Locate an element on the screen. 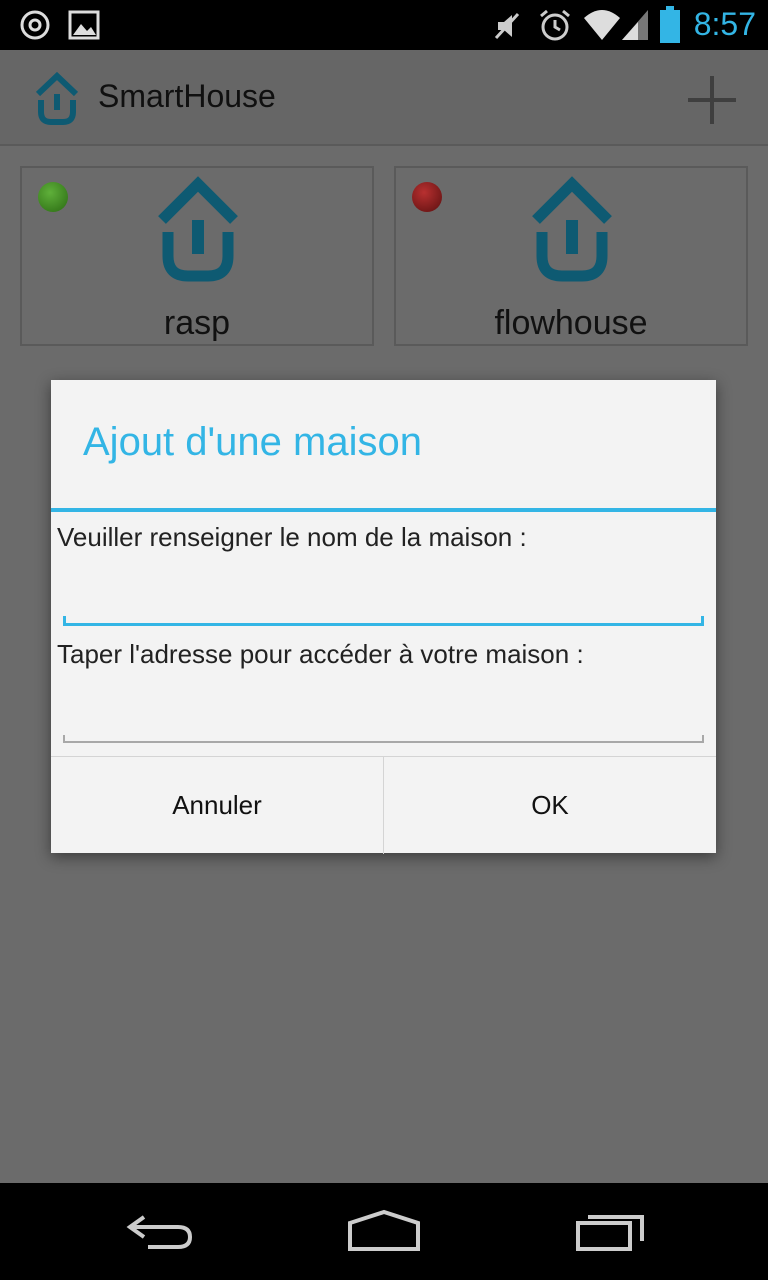  house-tile-flowhouse: flowhouse is located at coordinates (571, 256).